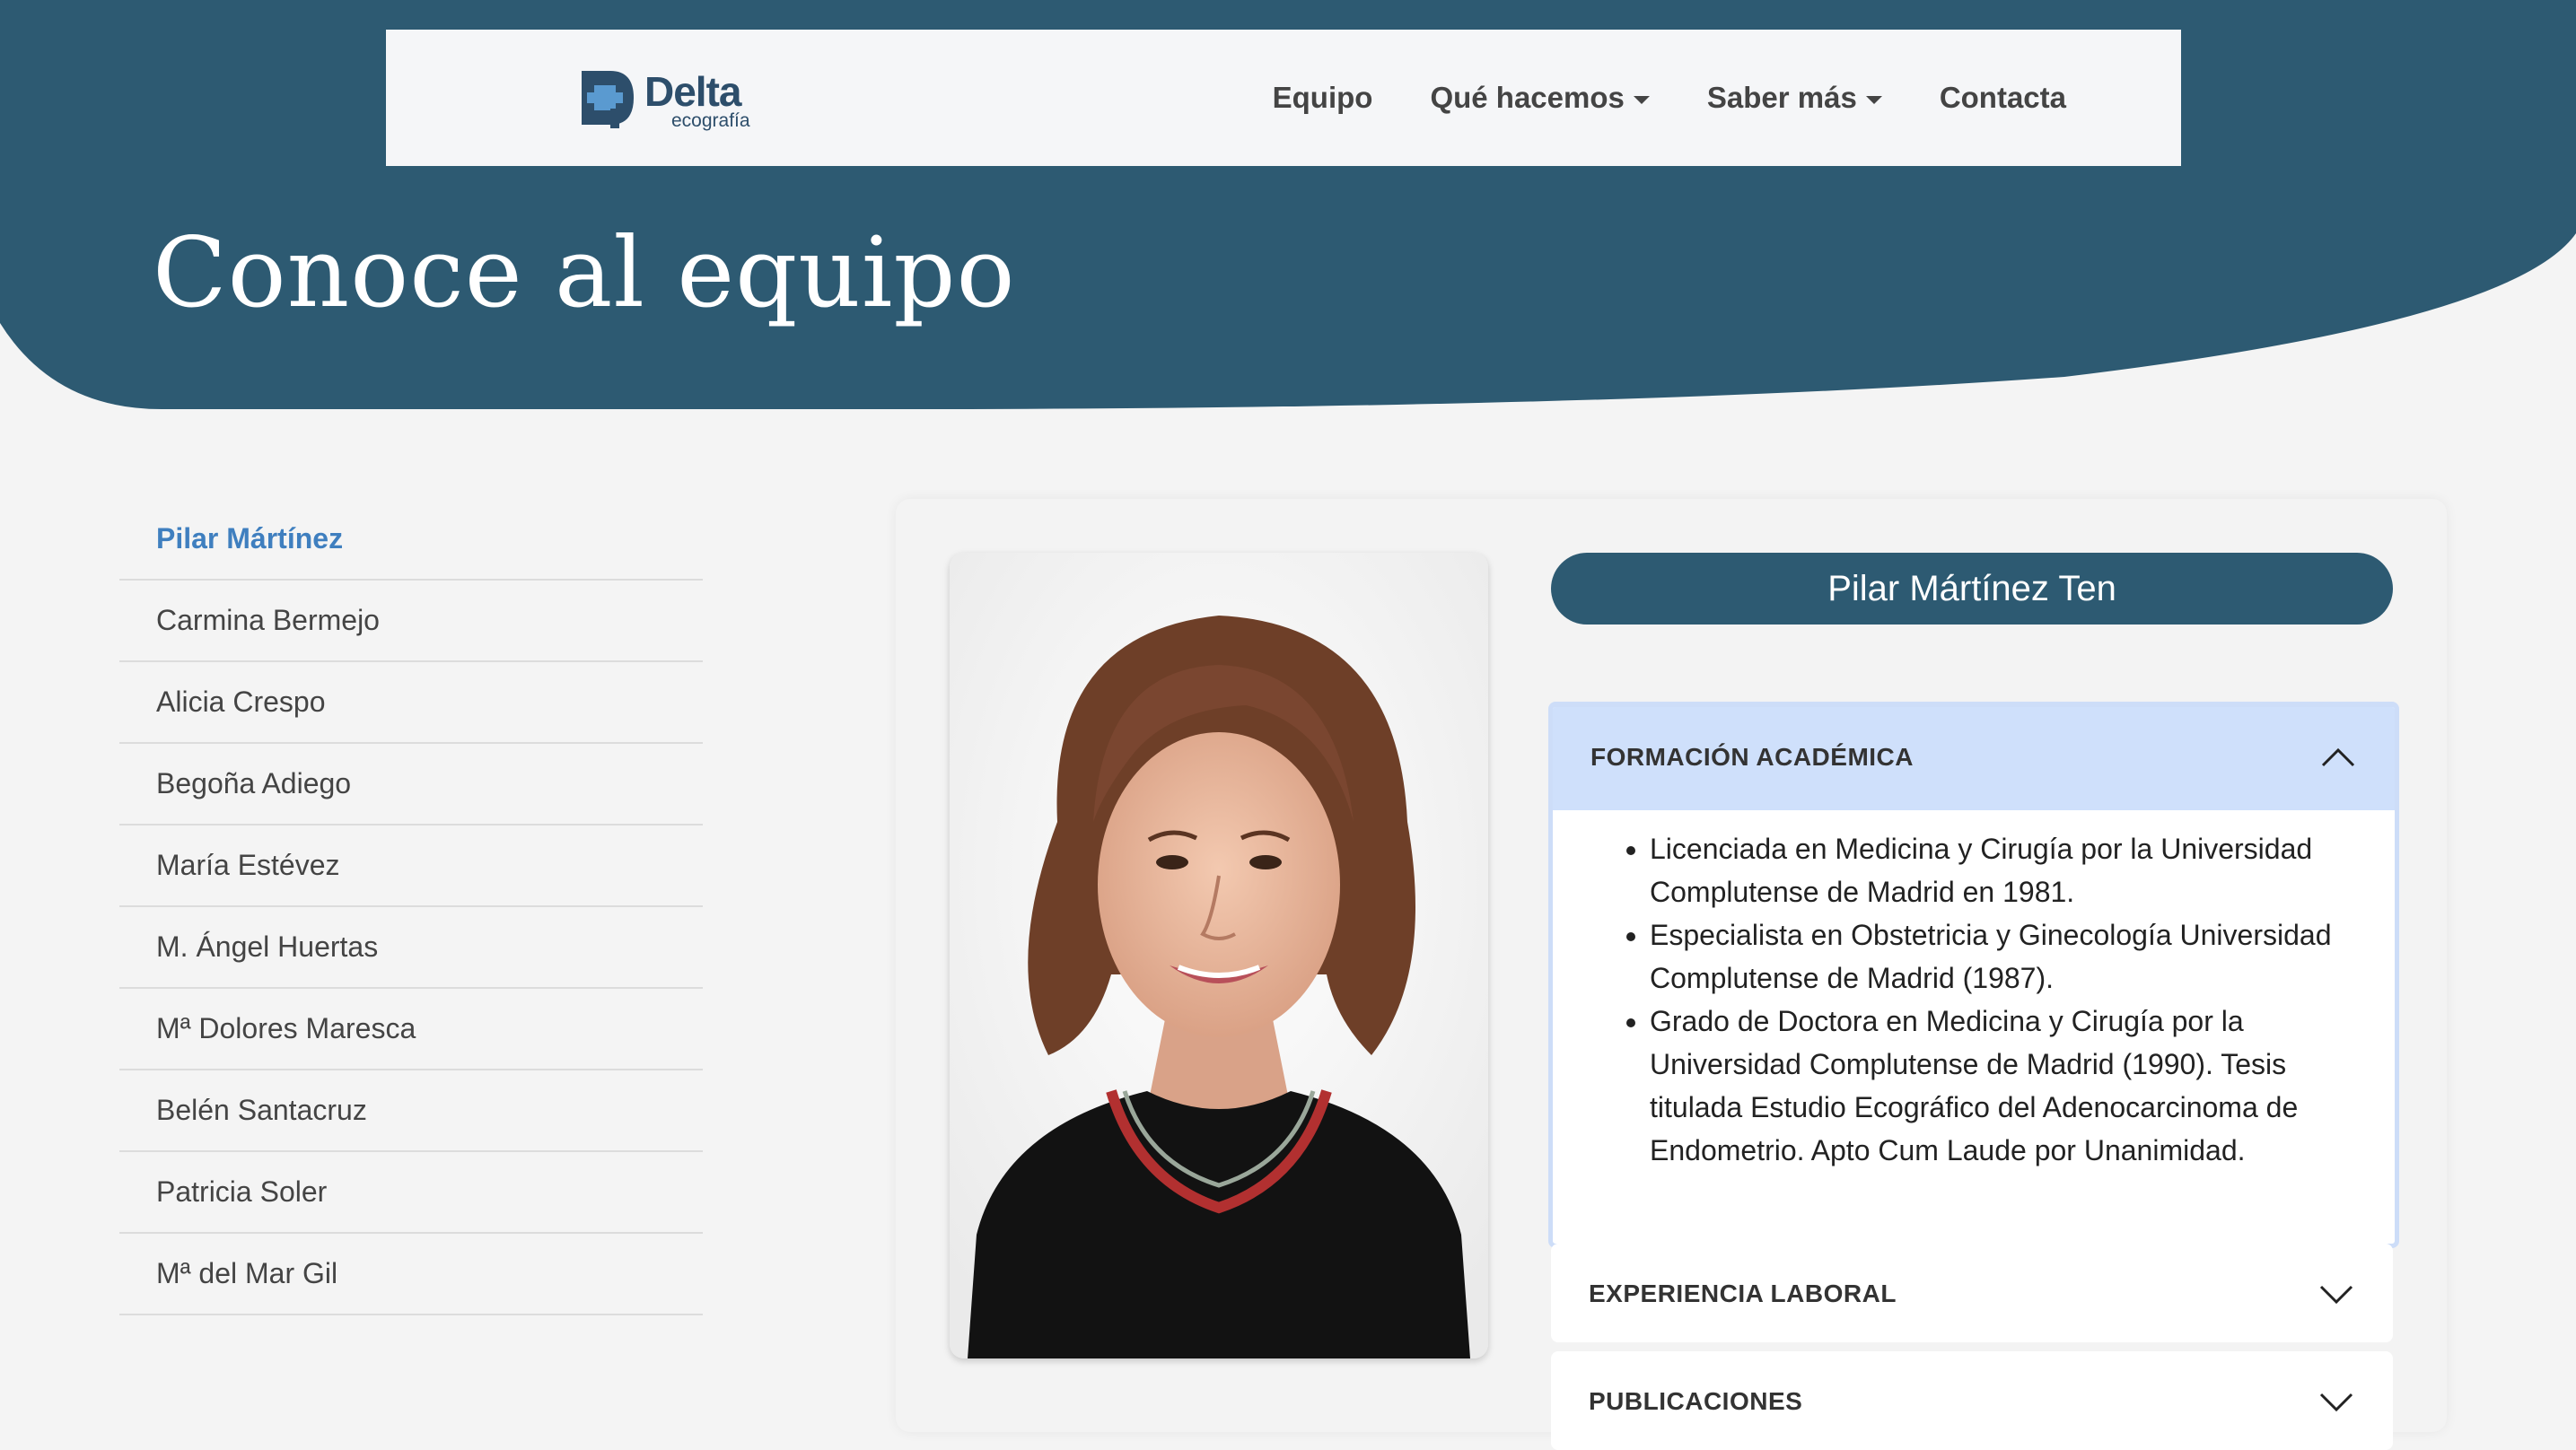 This screenshot has width=2576, height=1450. I want to click on team-item-begona-adiego: Begoña Adiego, so click(411, 784).